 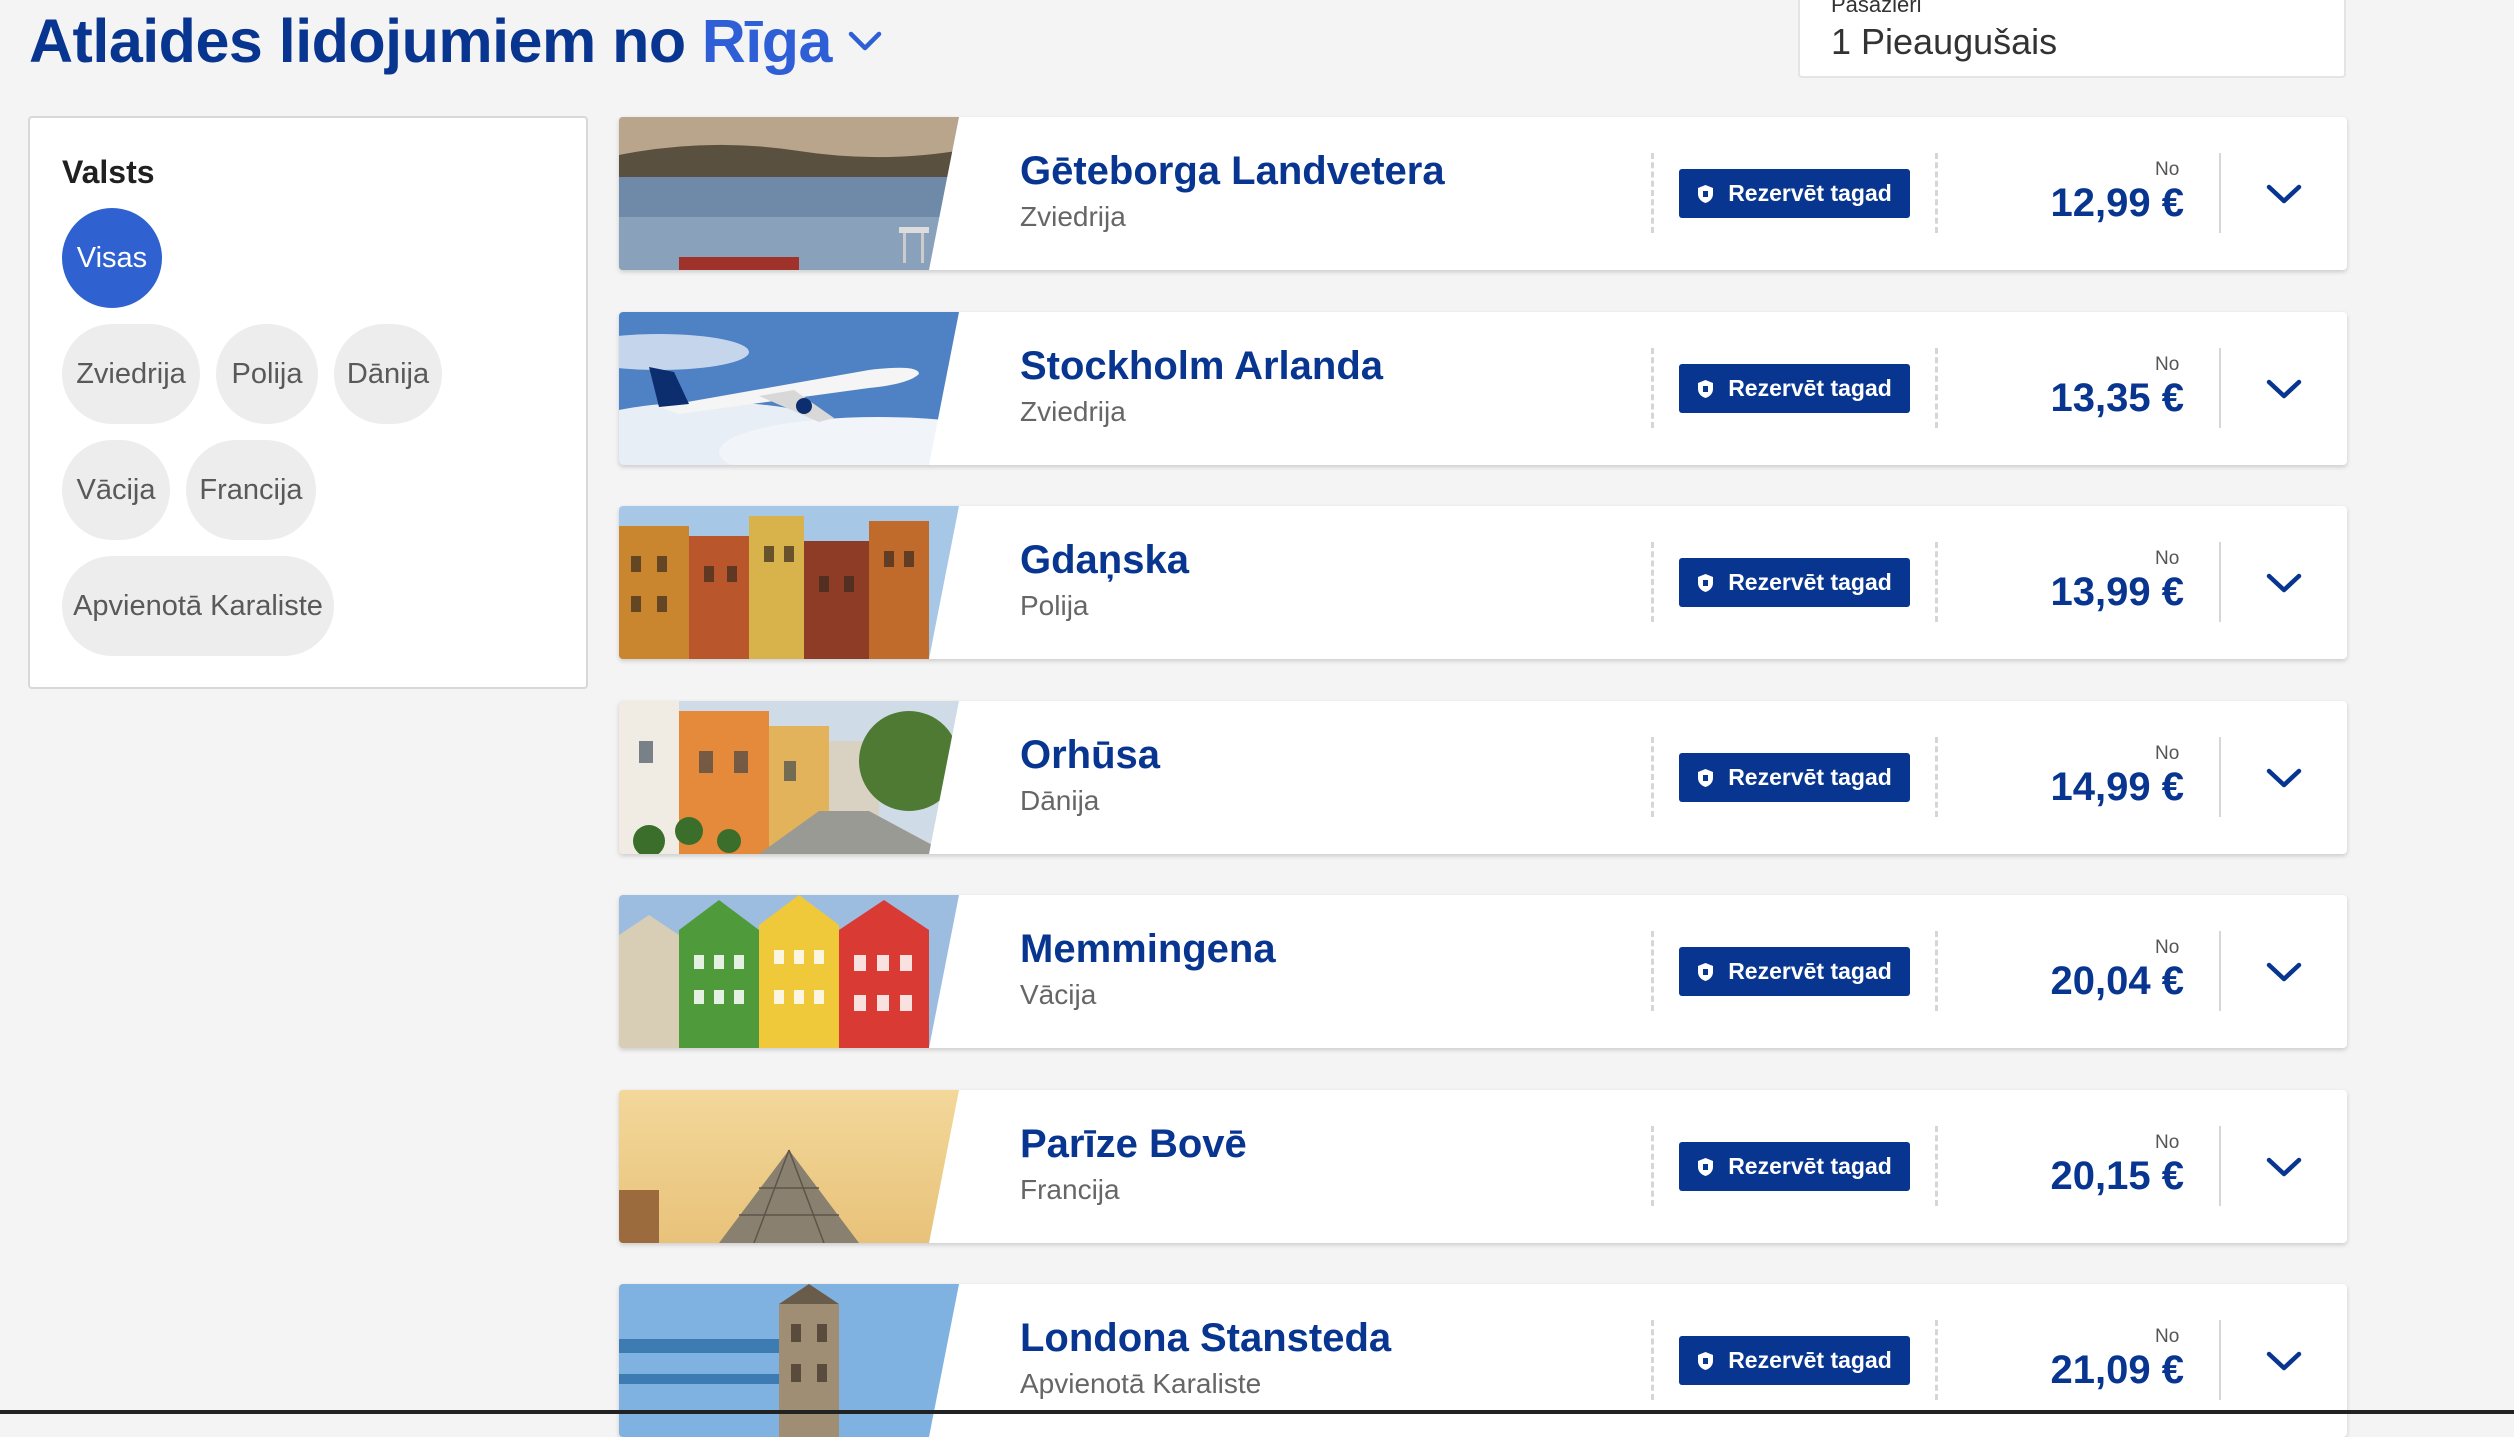 I want to click on louvre-photo, so click(x=799, y=1166).